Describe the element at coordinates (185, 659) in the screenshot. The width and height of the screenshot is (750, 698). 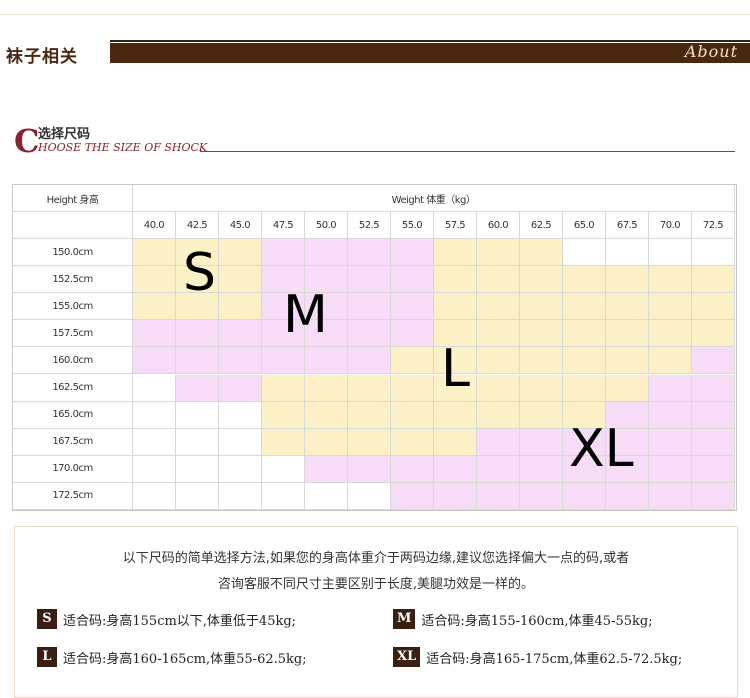
I see `size-text-l: 适合码:身高160-165cm,体重55-62.5kg;` at that location.